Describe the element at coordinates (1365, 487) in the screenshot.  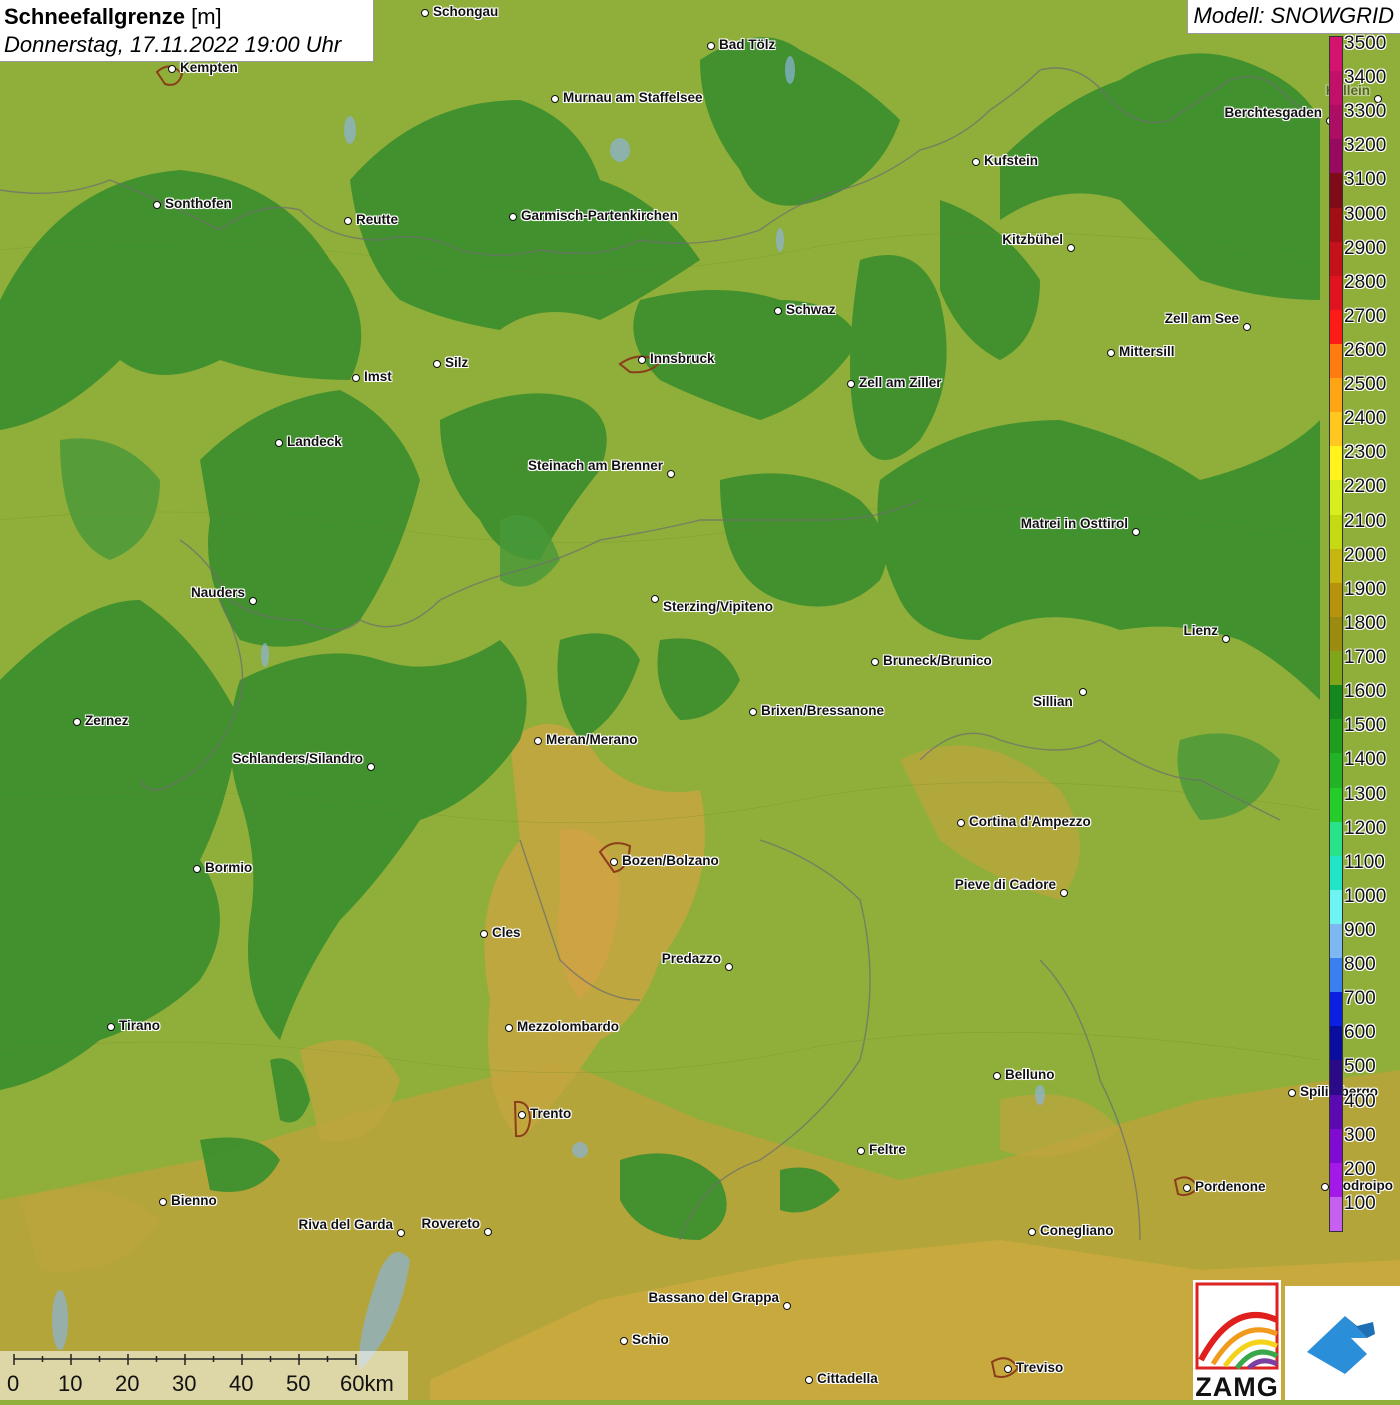
I see `legend-value: 2200` at that location.